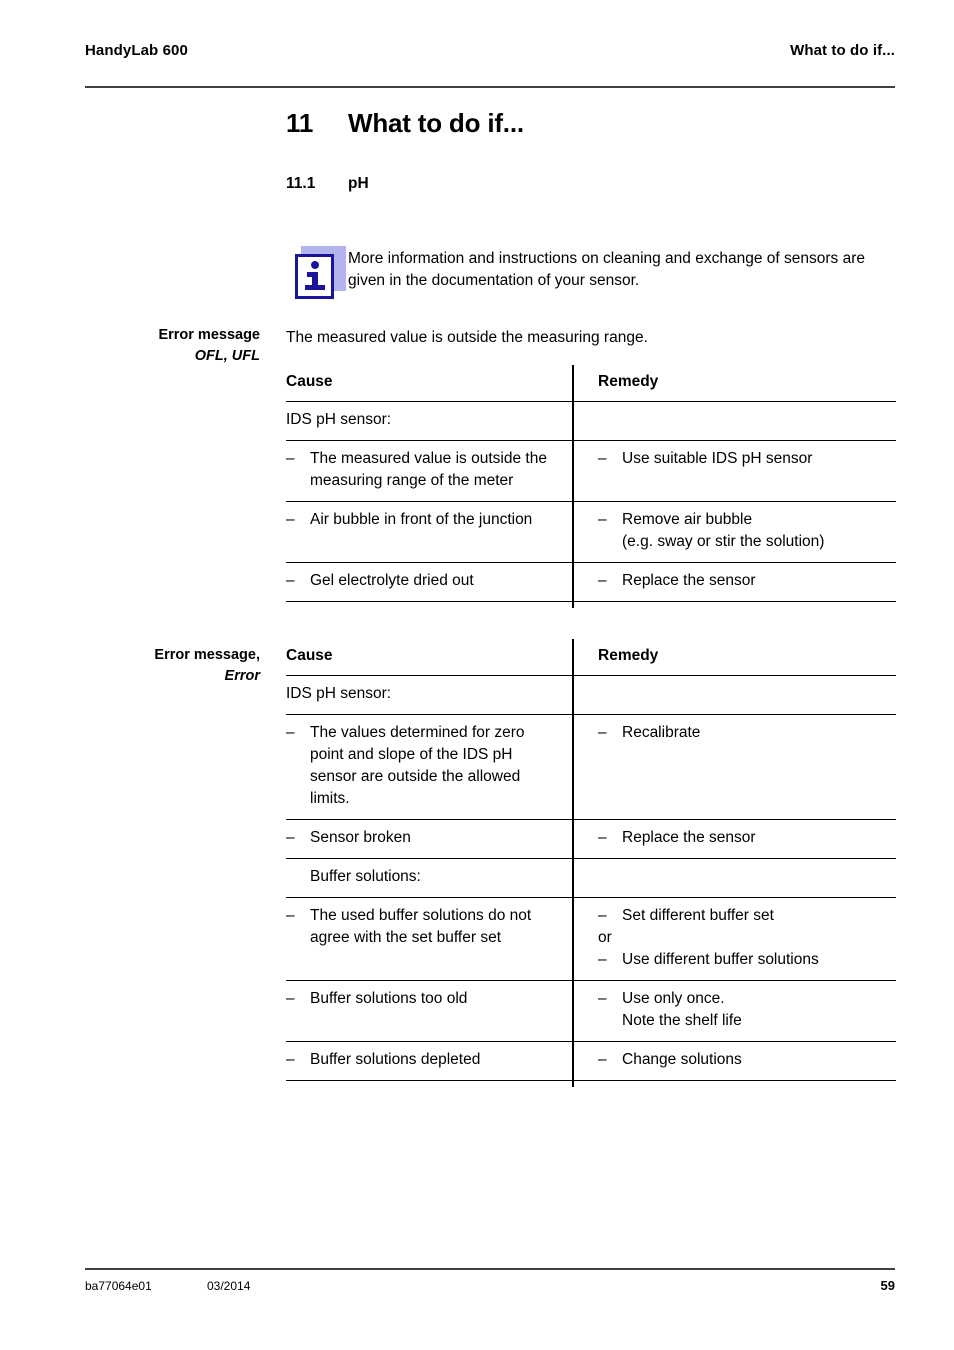  I want to click on running-head-rule, so click(490, 87).